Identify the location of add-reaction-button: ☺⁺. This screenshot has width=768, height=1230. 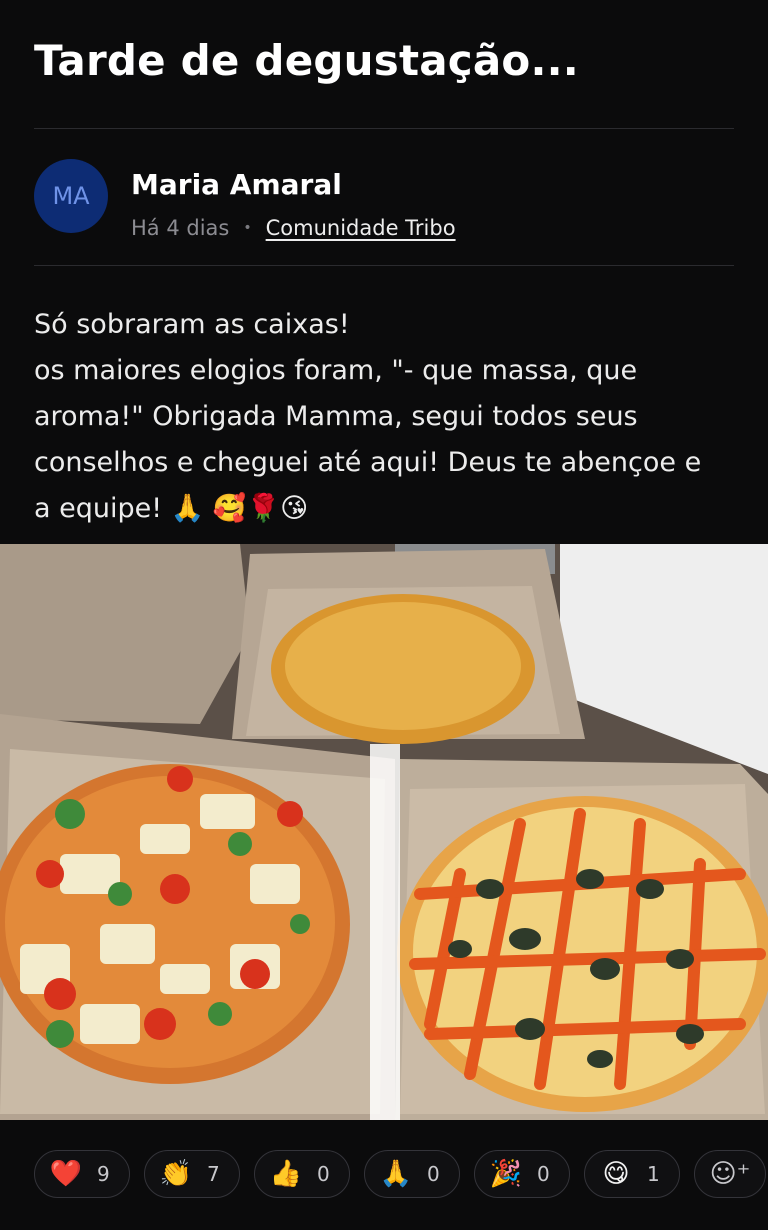
(730, 1174).